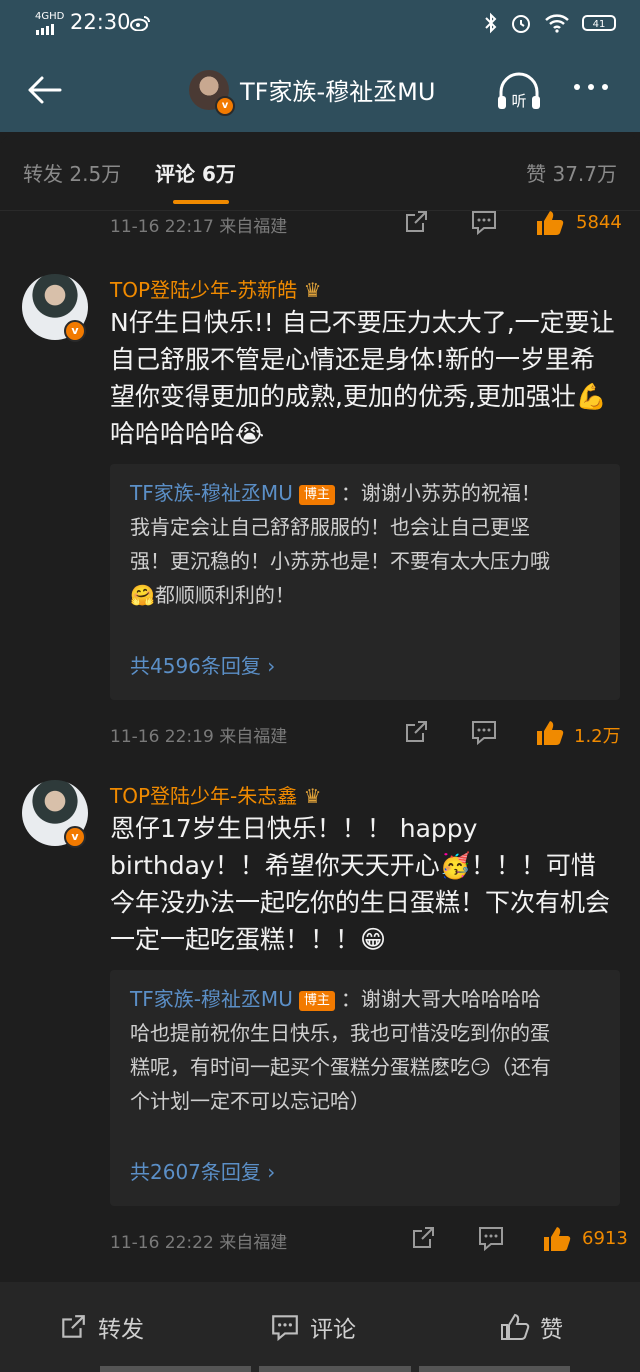  Describe the element at coordinates (72, 172) in the screenshot. I see `tab-repost: 转发 2.5万` at that location.